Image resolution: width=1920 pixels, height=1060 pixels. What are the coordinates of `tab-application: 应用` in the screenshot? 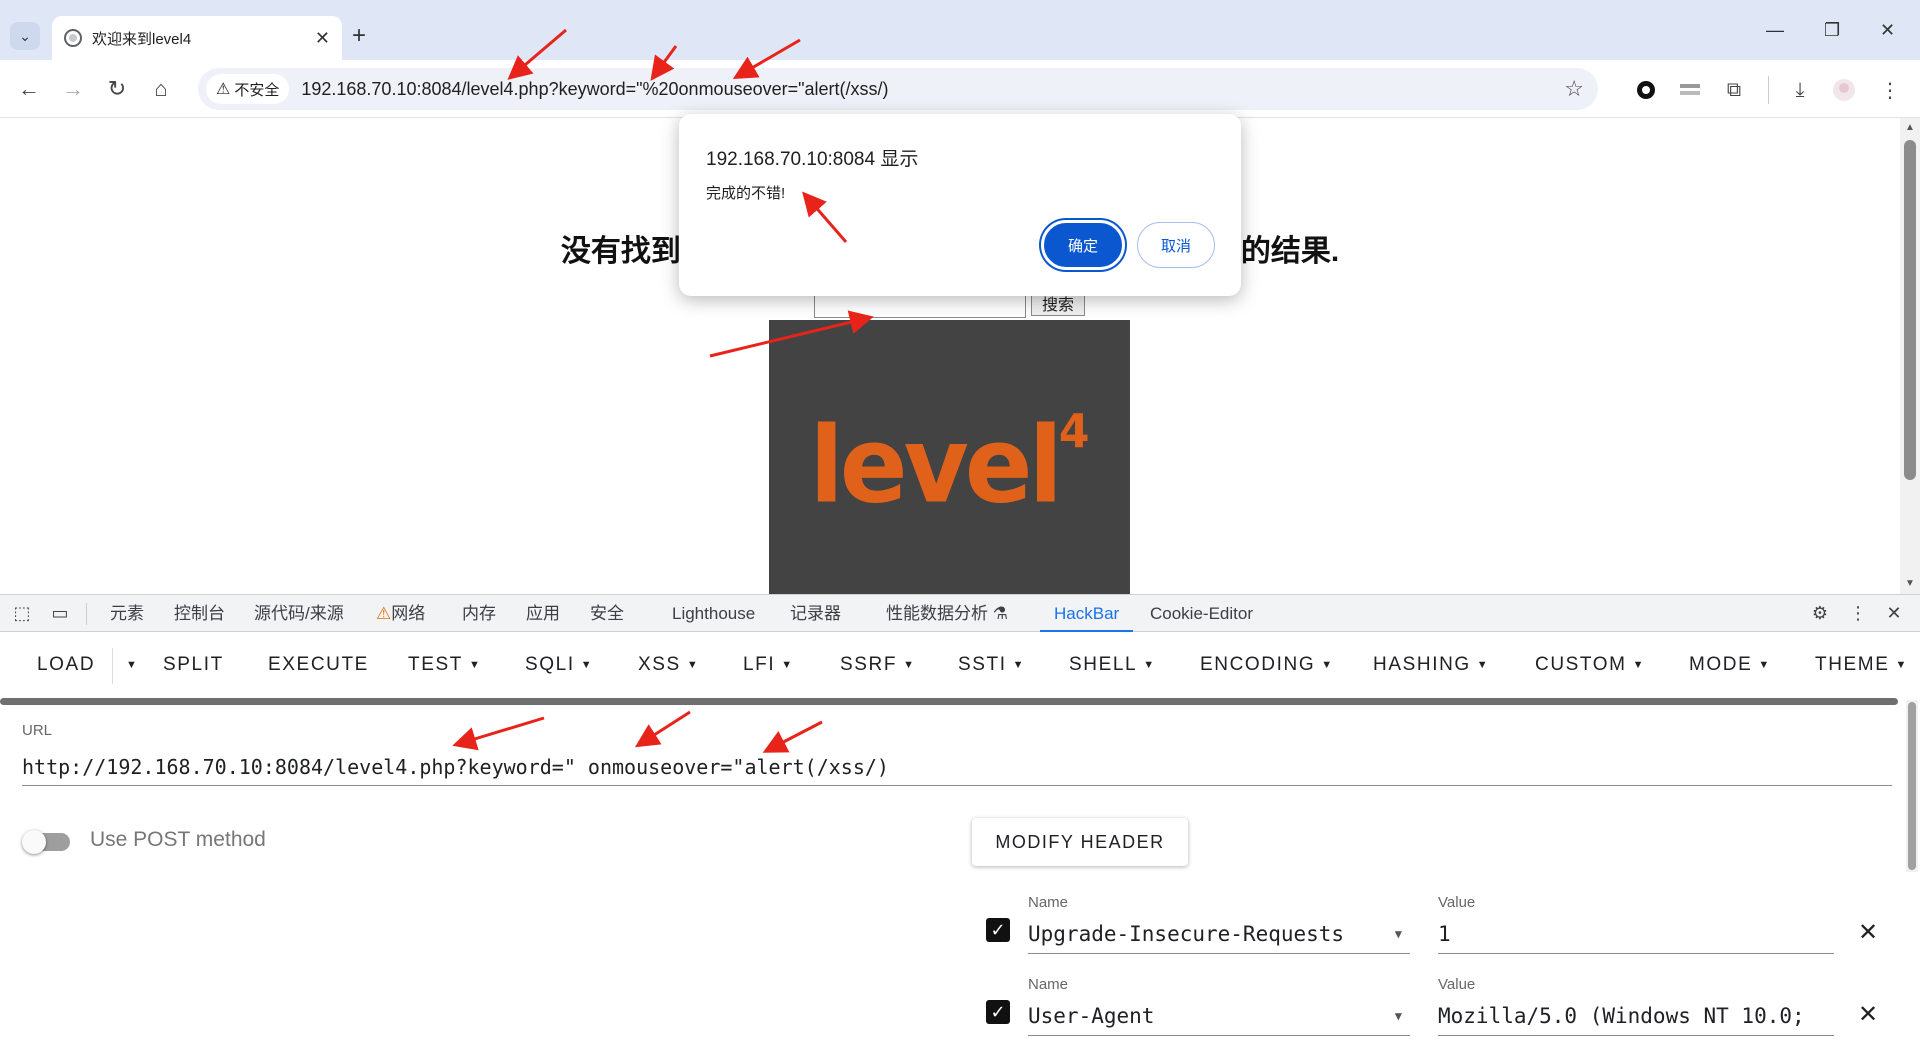 It's located at (543, 613).